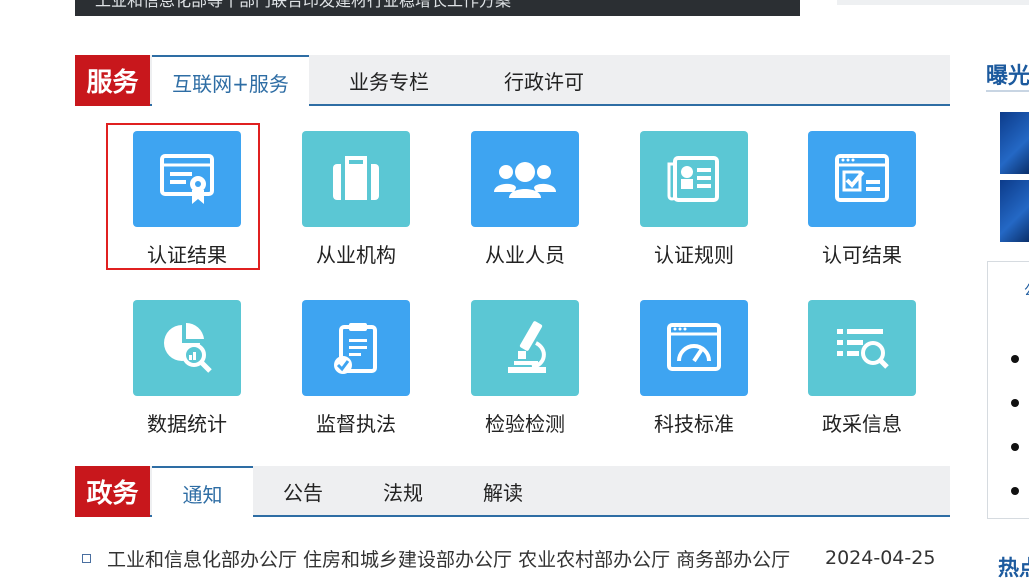 The image size is (1029, 582). I want to click on grid-label: 从业人员, so click(525, 255).